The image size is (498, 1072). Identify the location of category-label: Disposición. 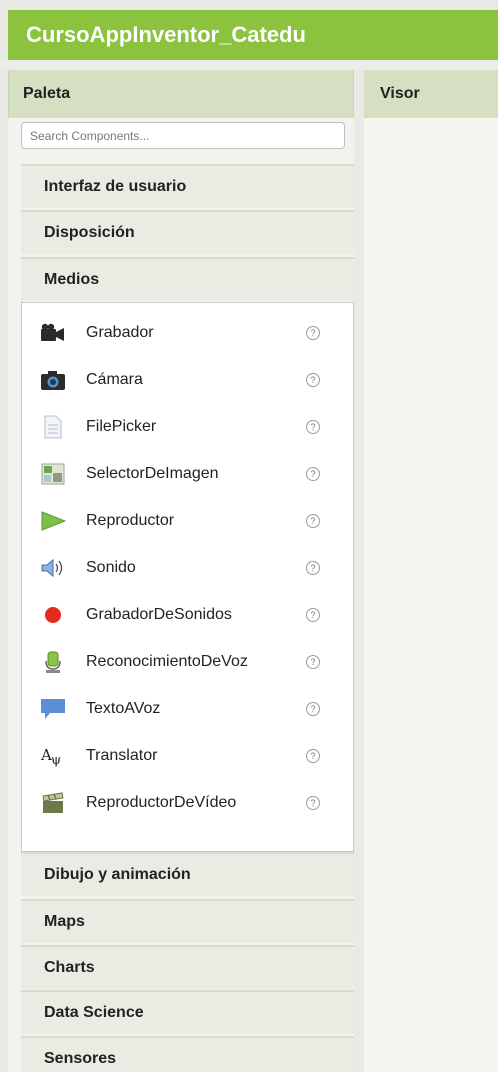
(89, 232).